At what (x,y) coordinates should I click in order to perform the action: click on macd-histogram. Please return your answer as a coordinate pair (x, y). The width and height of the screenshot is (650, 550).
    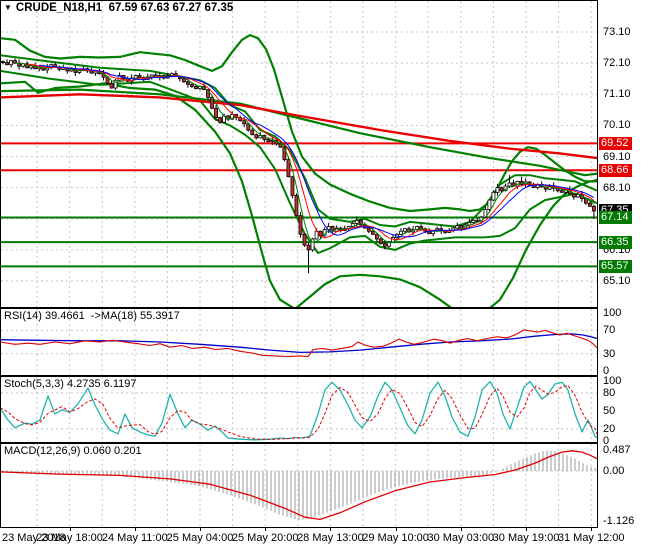
    Looking at the image, I should click on (299, 485).